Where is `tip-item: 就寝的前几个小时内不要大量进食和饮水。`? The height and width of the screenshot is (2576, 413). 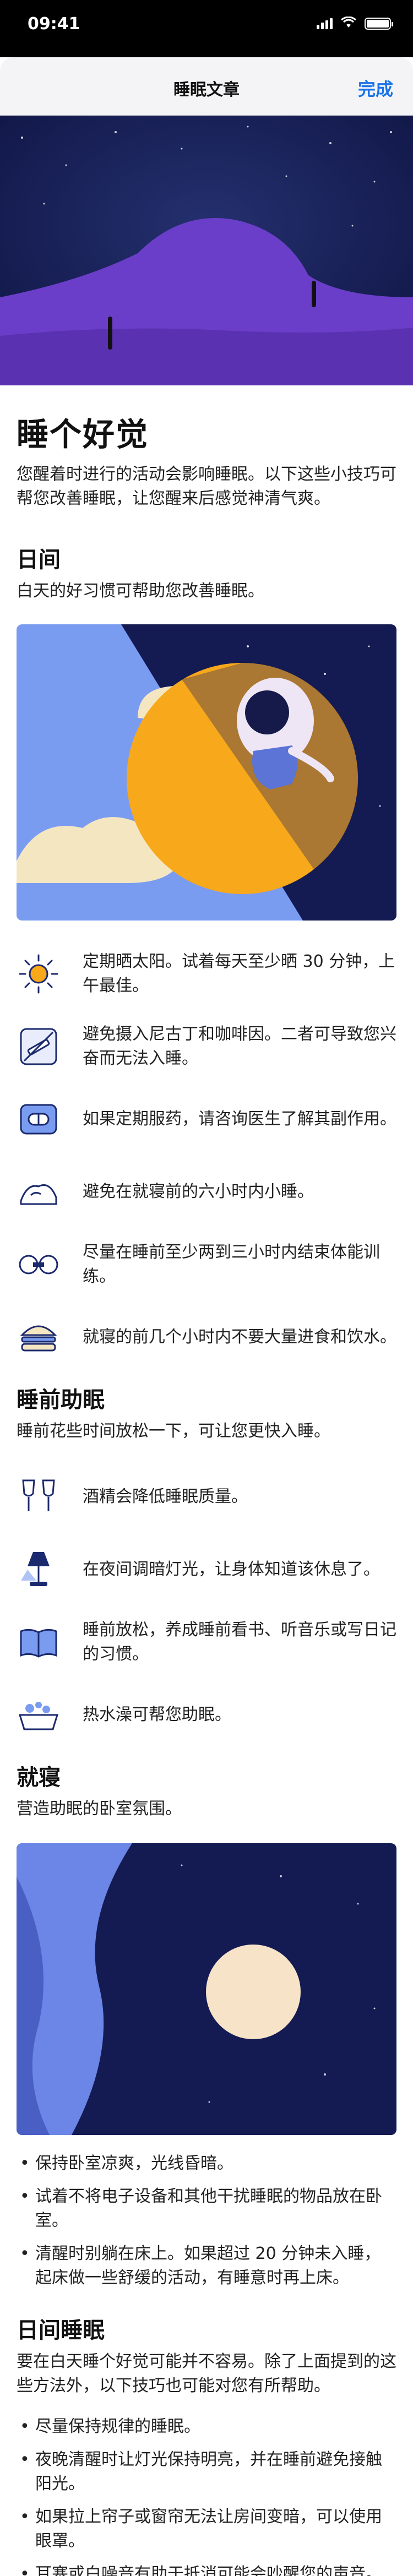 tip-item: 就寝的前几个小时内不要大量进食和饮水。 is located at coordinates (206, 1337).